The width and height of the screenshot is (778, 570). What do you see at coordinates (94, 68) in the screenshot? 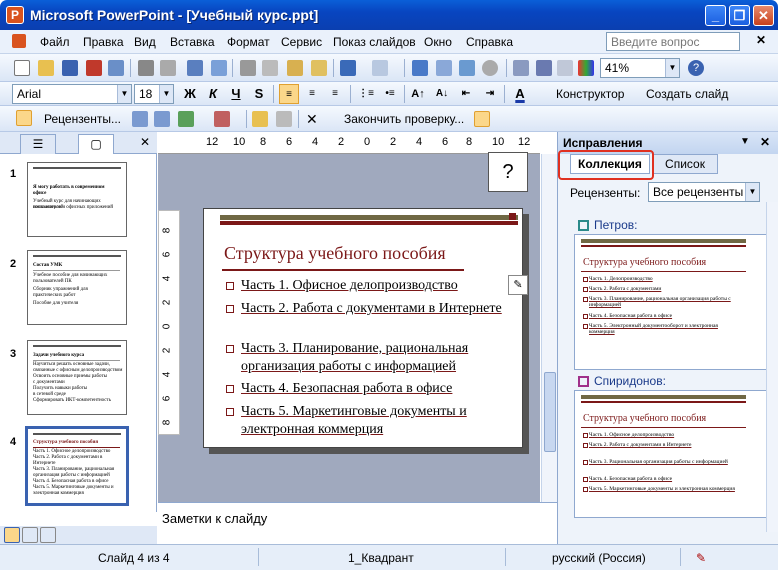
I see `permission-icon` at bounding box center [94, 68].